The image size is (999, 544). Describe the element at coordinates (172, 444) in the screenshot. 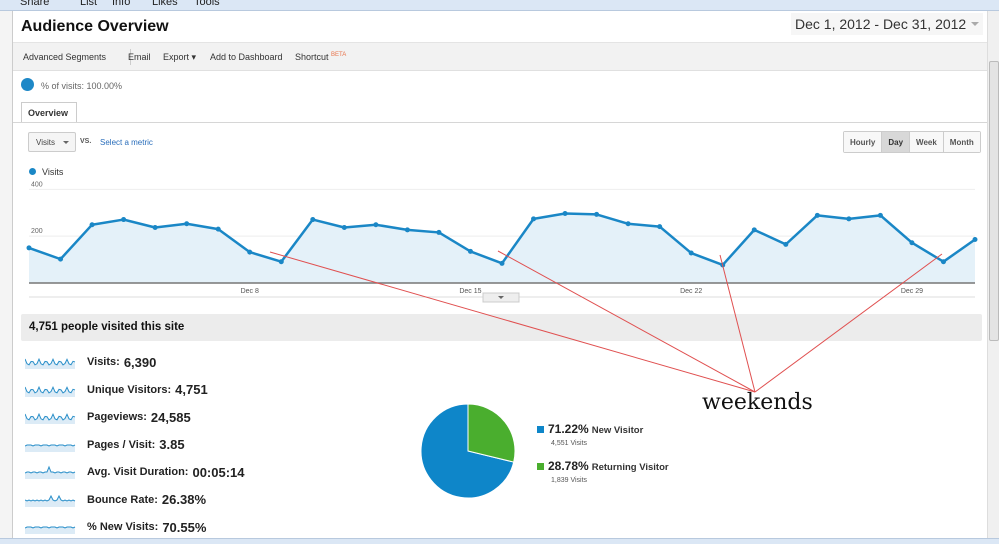

I see `metric-value: 3.85` at that location.